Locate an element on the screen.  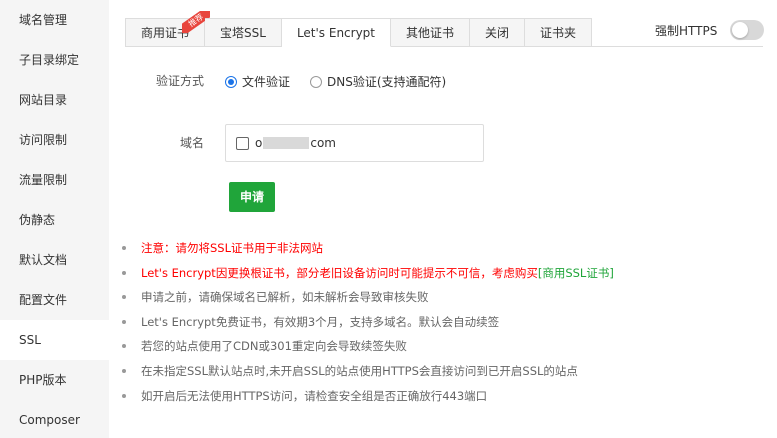
note-cdn-redirect: 若您的站点使用了CDN或301重定向会导致续签失败 is located at coordinates (367, 350).